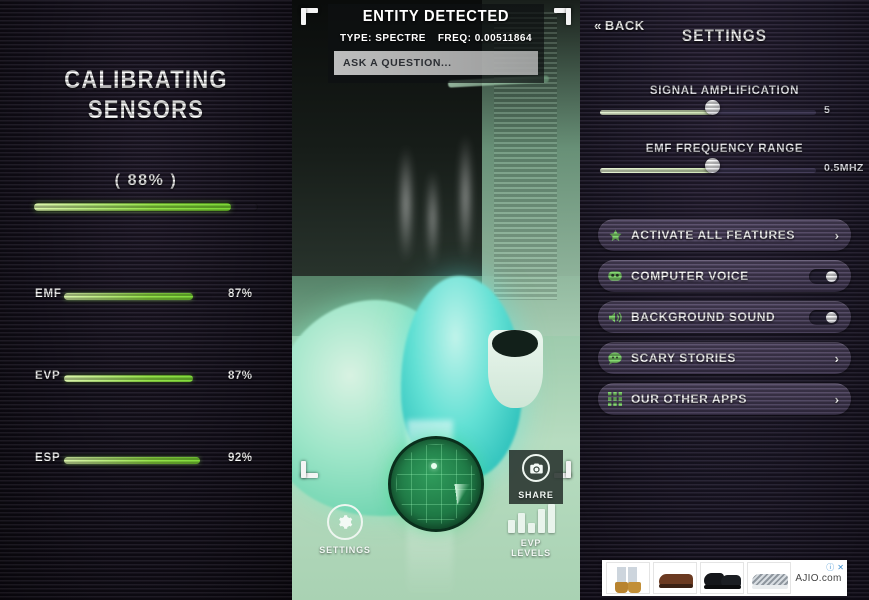 The height and width of the screenshot is (600, 869). I want to click on star-icon, so click(615, 235).